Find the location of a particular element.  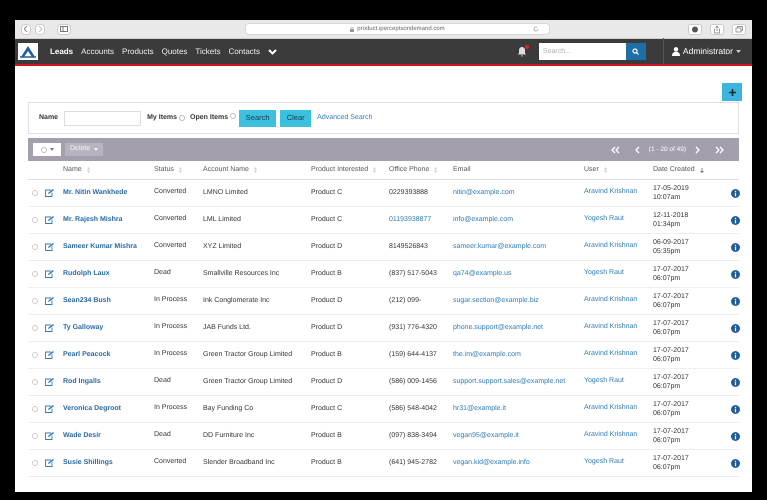

chevron-down-icon is located at coordinates (273, 51).